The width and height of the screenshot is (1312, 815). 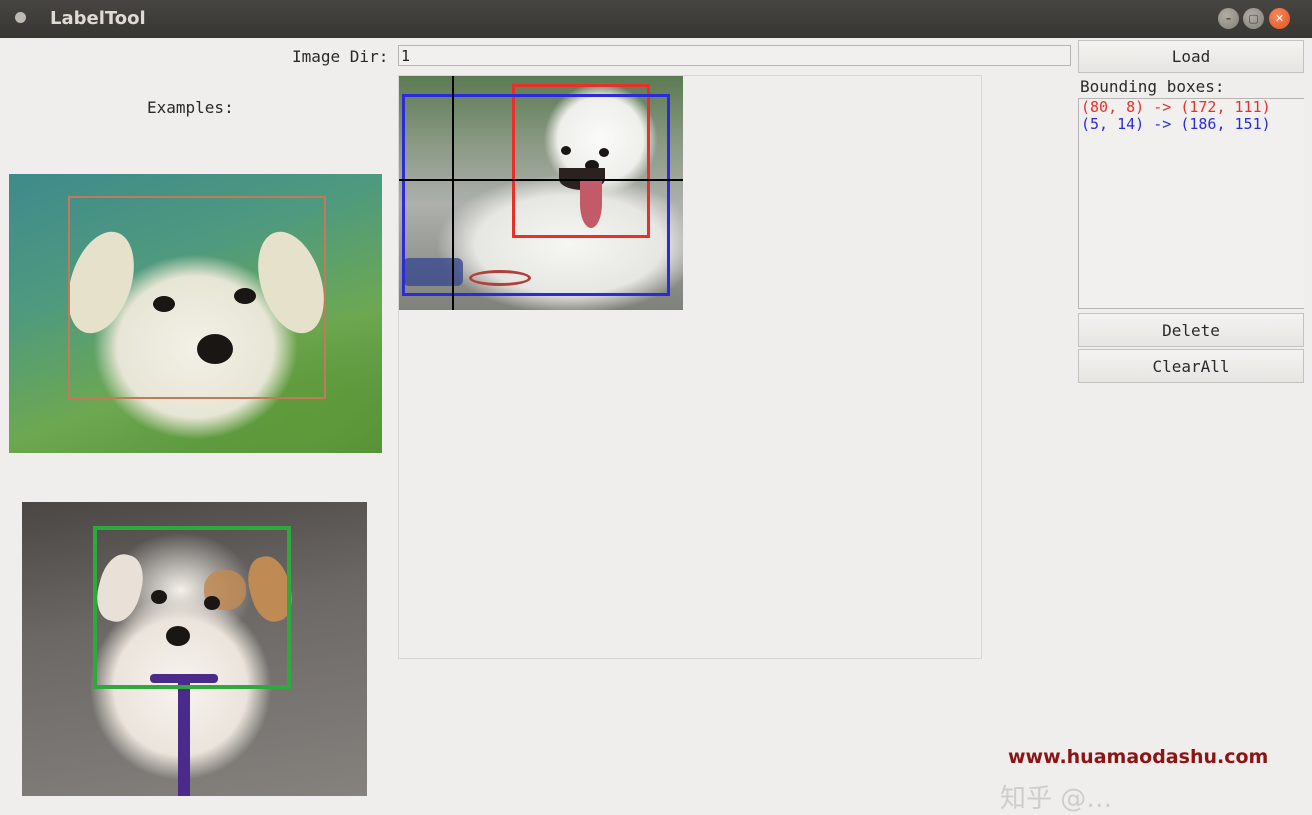 What do you see at coordinates (734, 55) in the screenshot?
I see `image-dir-input` at bounding box center [734, 55].